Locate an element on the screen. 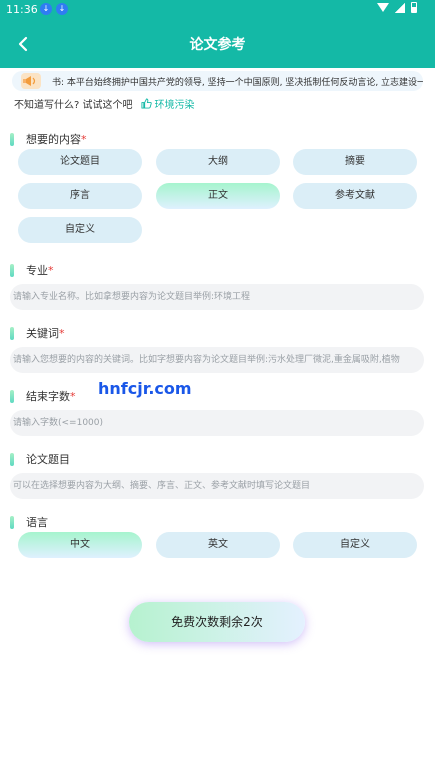 The height and width of the screenshot is (773, 435). paper-title-label-text: 论文题目 is located at coordinates (48, 459).